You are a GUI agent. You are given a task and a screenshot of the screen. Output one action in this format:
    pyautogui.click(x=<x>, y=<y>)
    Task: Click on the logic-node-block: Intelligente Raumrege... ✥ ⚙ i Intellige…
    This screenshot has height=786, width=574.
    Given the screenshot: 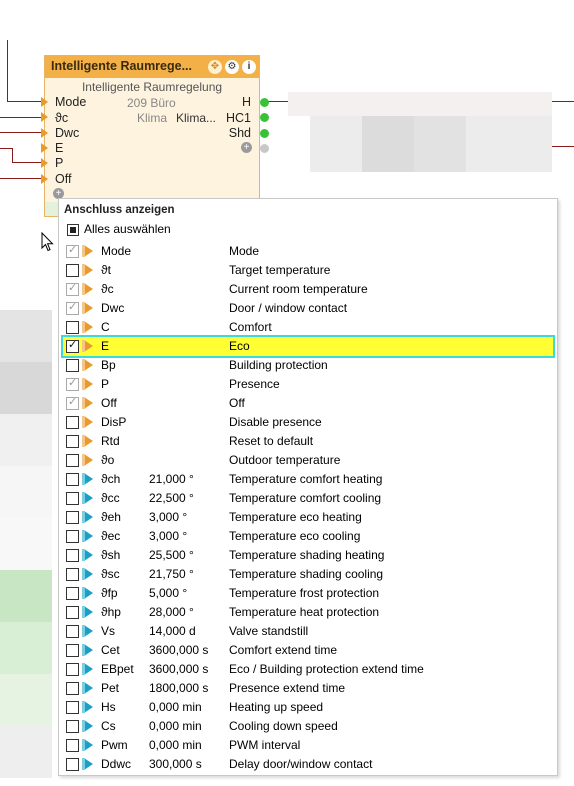 What is the action you would take?
    pyautogui.click(x=155, y=136)
    